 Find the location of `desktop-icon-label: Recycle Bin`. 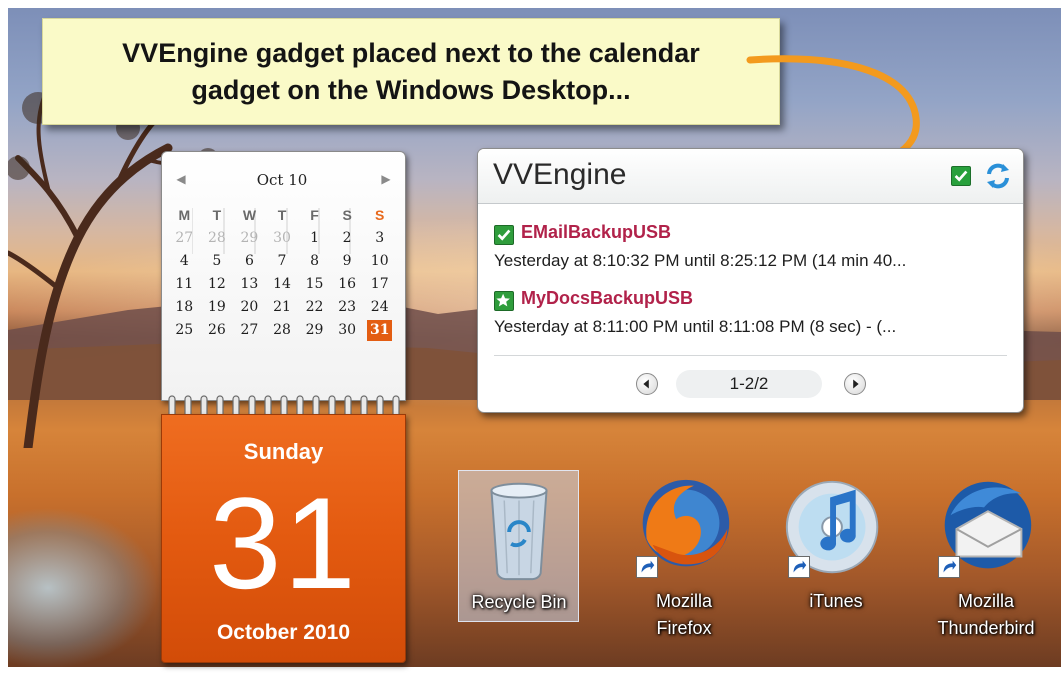

desktop-icon-label: Recycle Bin is located at coordinates (519, 602).